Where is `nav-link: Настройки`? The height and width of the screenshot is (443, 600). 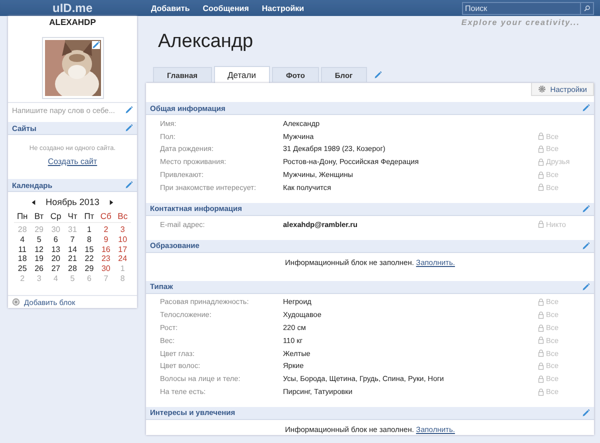
nav-link: Настройки is located at coordinates (283, 8).